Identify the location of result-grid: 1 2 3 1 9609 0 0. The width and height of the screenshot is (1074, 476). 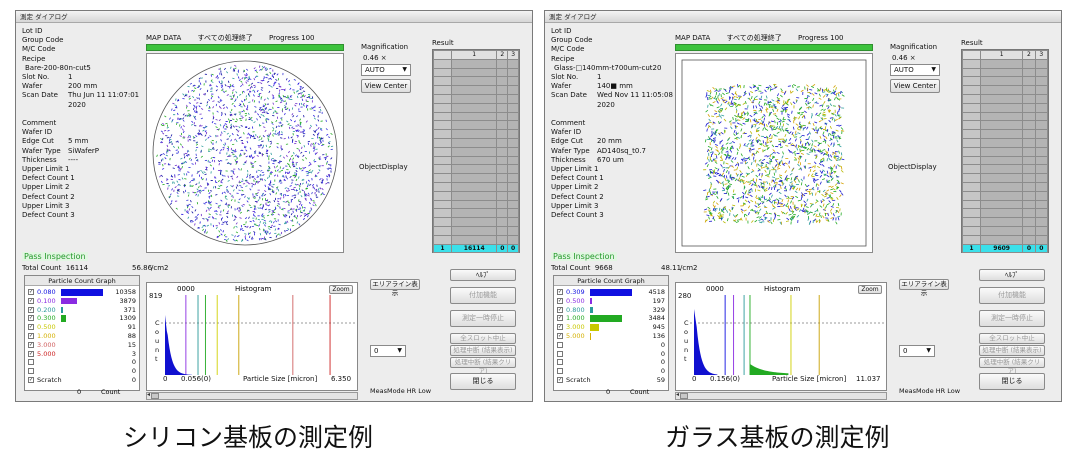
(1005, 152).